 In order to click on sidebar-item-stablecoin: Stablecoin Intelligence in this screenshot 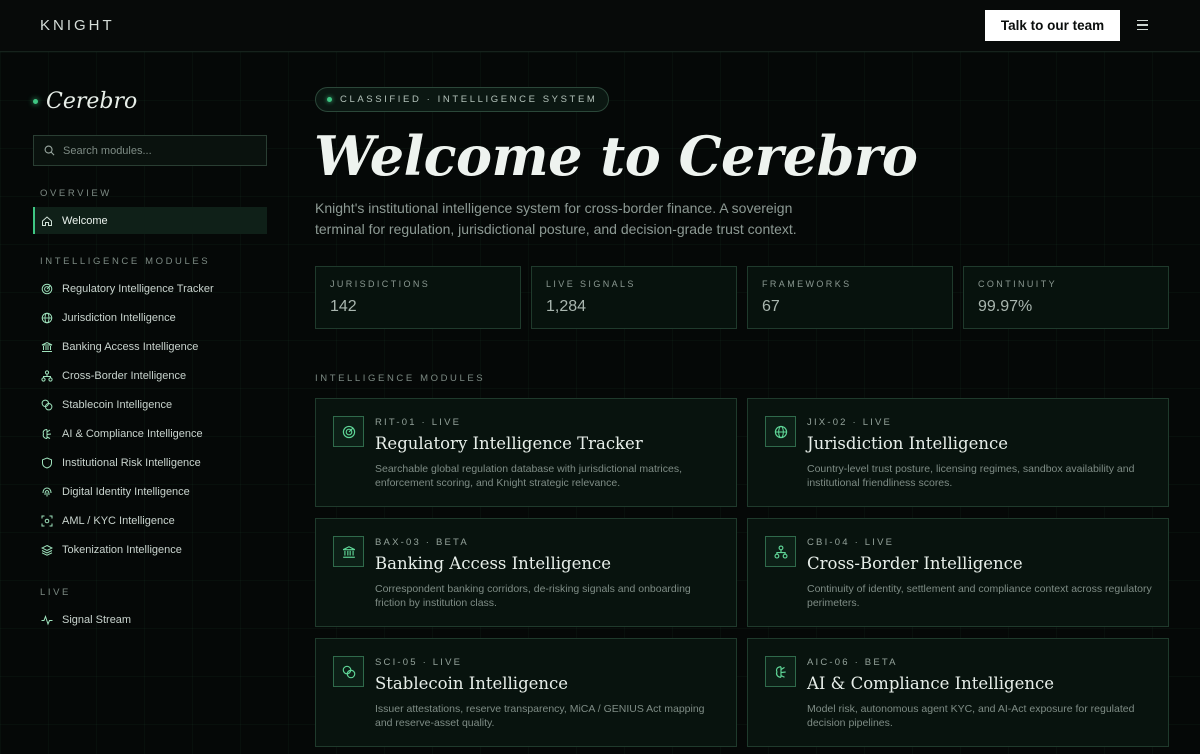, I will do `click(150, 404)`.